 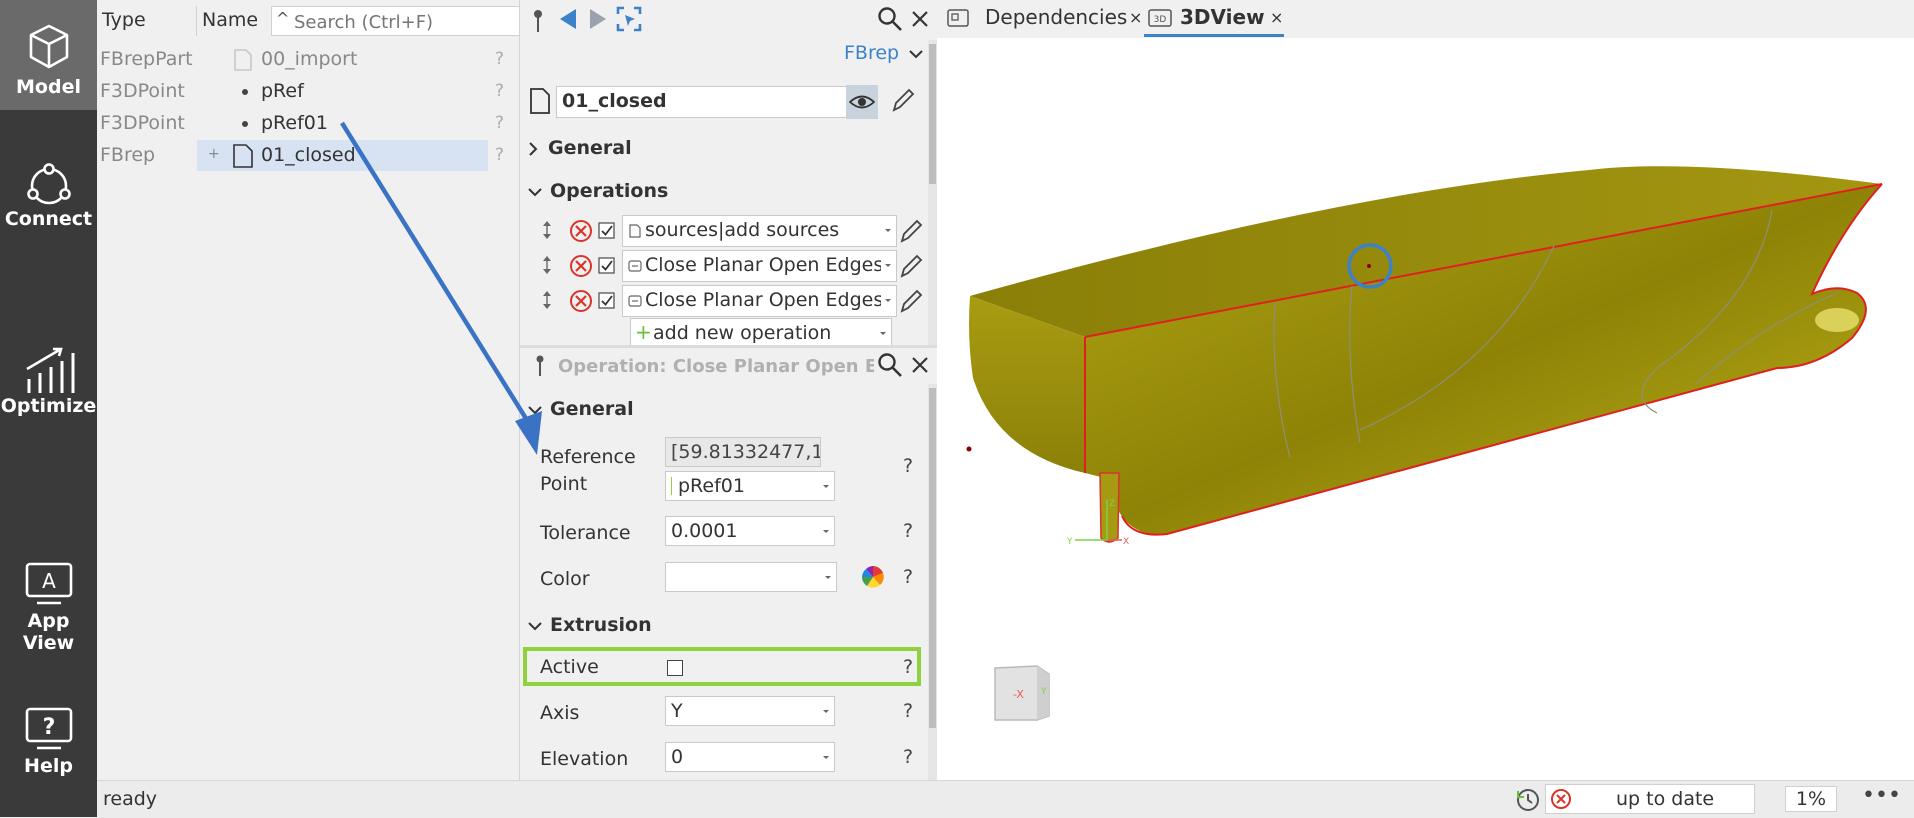 I want to click on nav-app-view-label: App View, so click(x=48, y=632).